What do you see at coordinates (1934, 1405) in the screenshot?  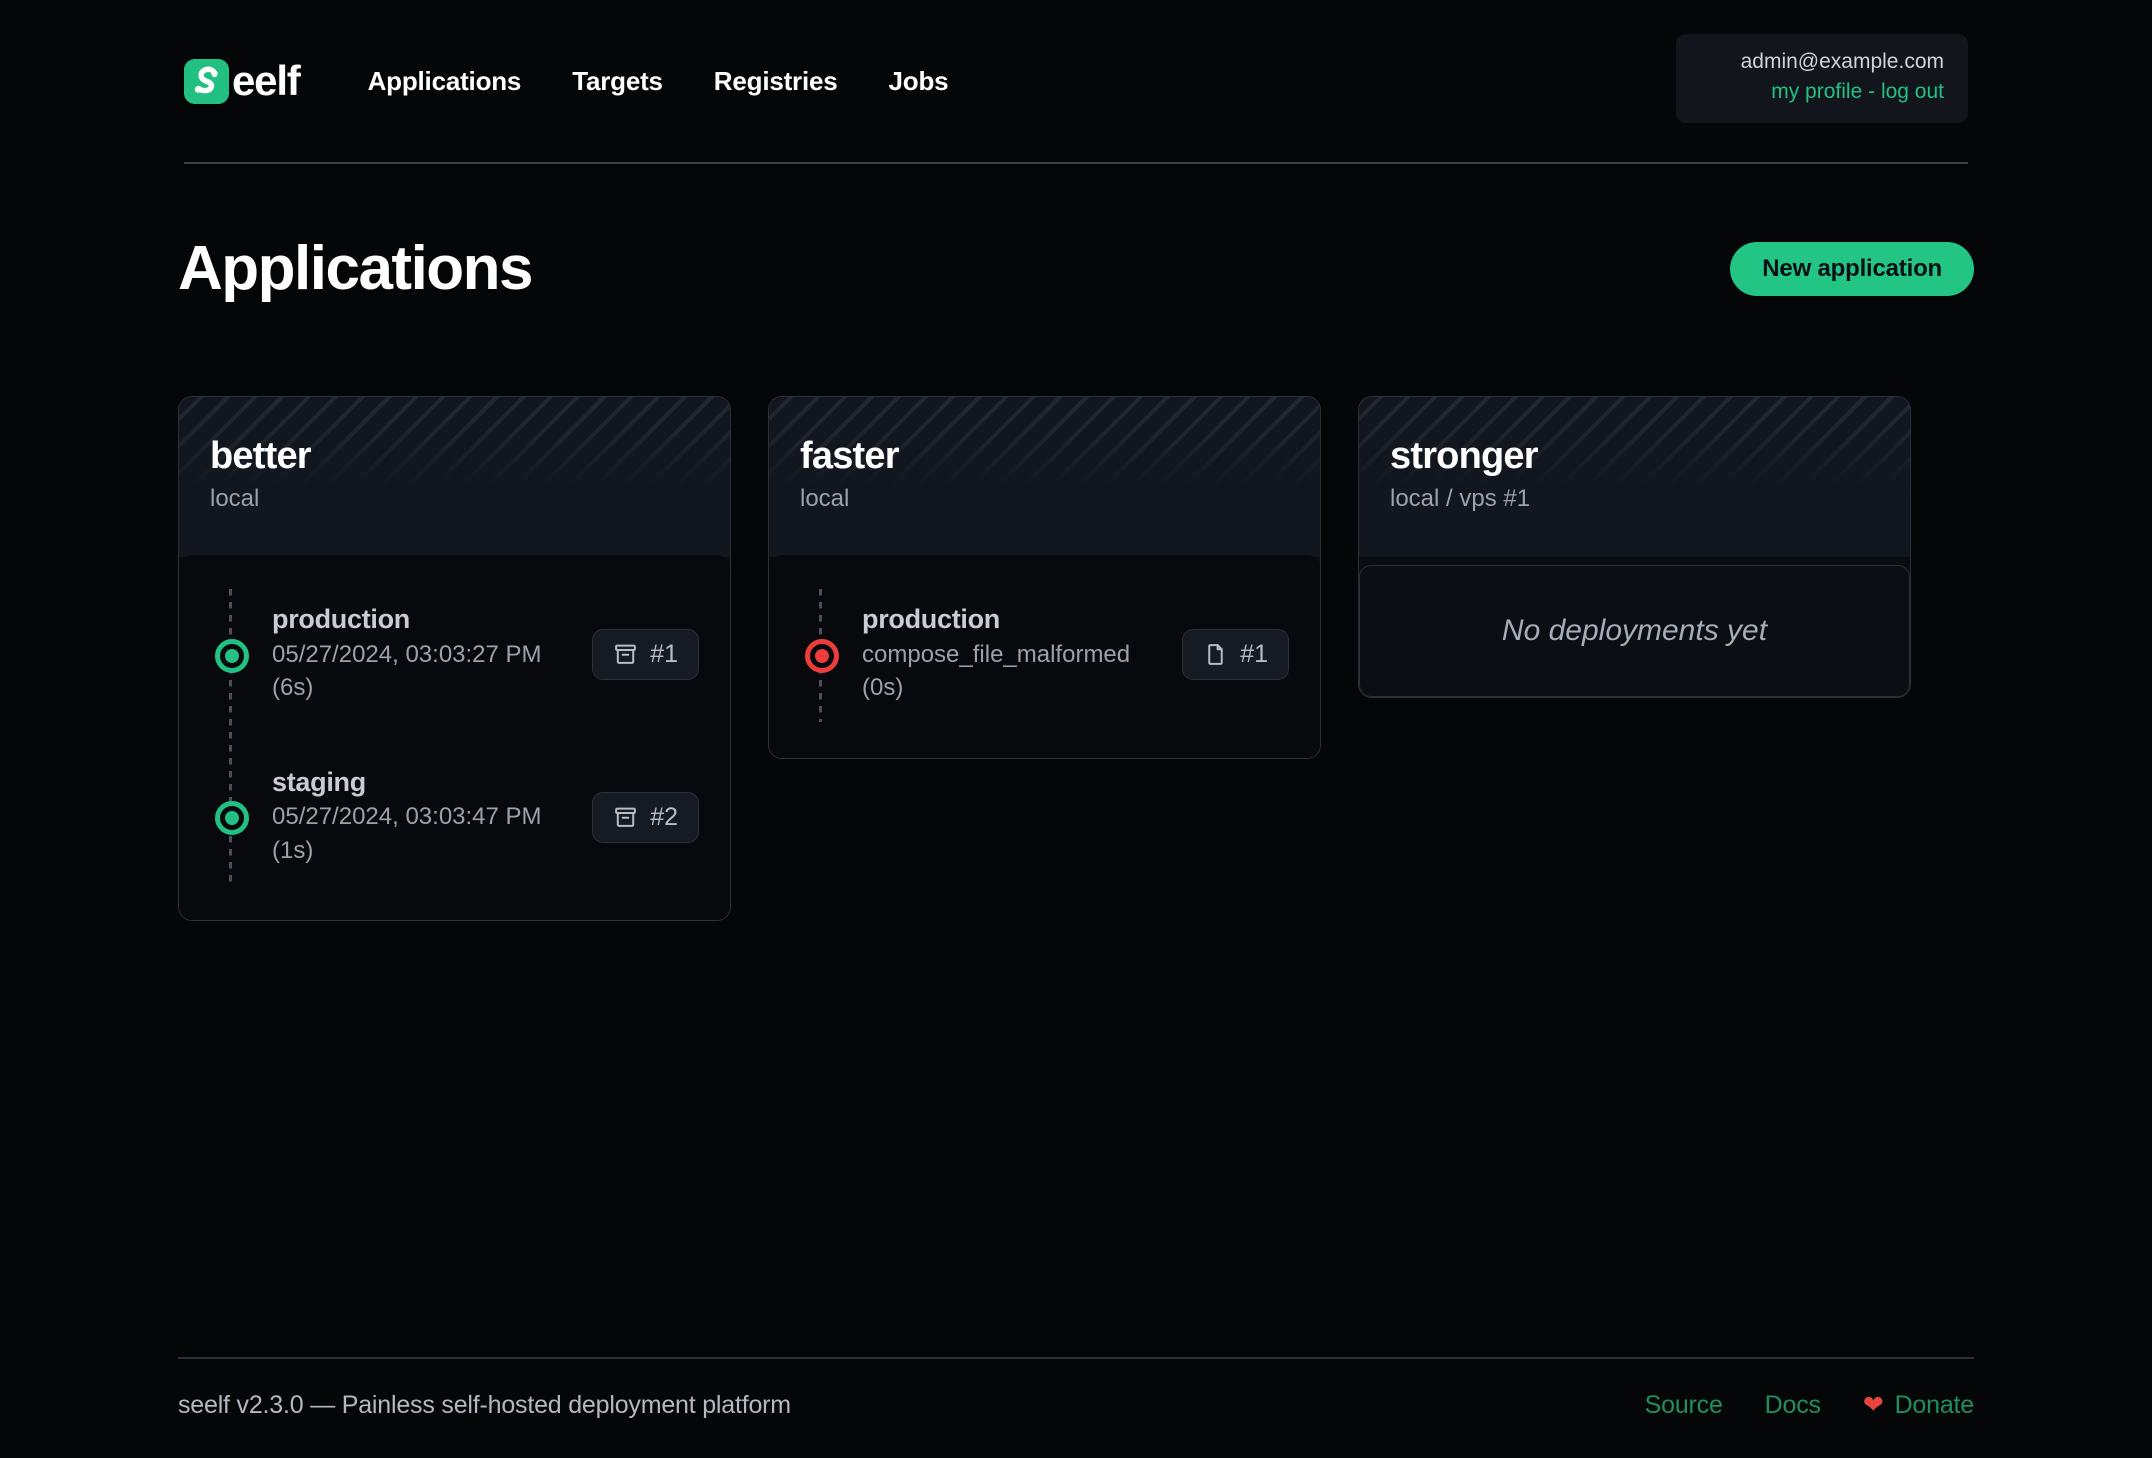 I see `donate-label: Donate` at bounding box center [1934, 1405].